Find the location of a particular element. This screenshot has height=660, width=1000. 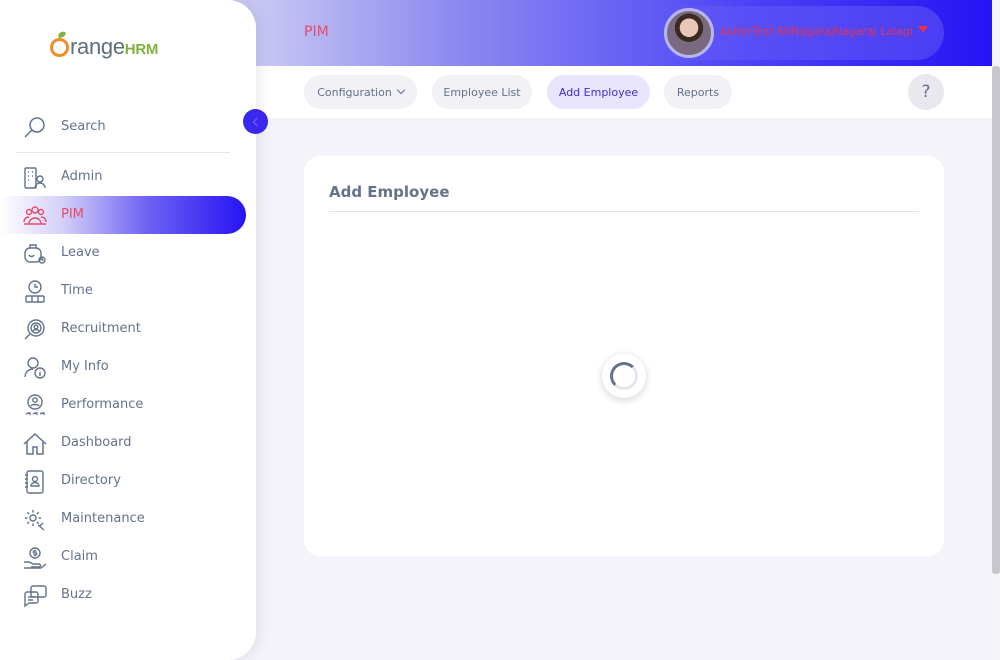

tab-employee-list: Employee List is located at coordinates (482, 92).